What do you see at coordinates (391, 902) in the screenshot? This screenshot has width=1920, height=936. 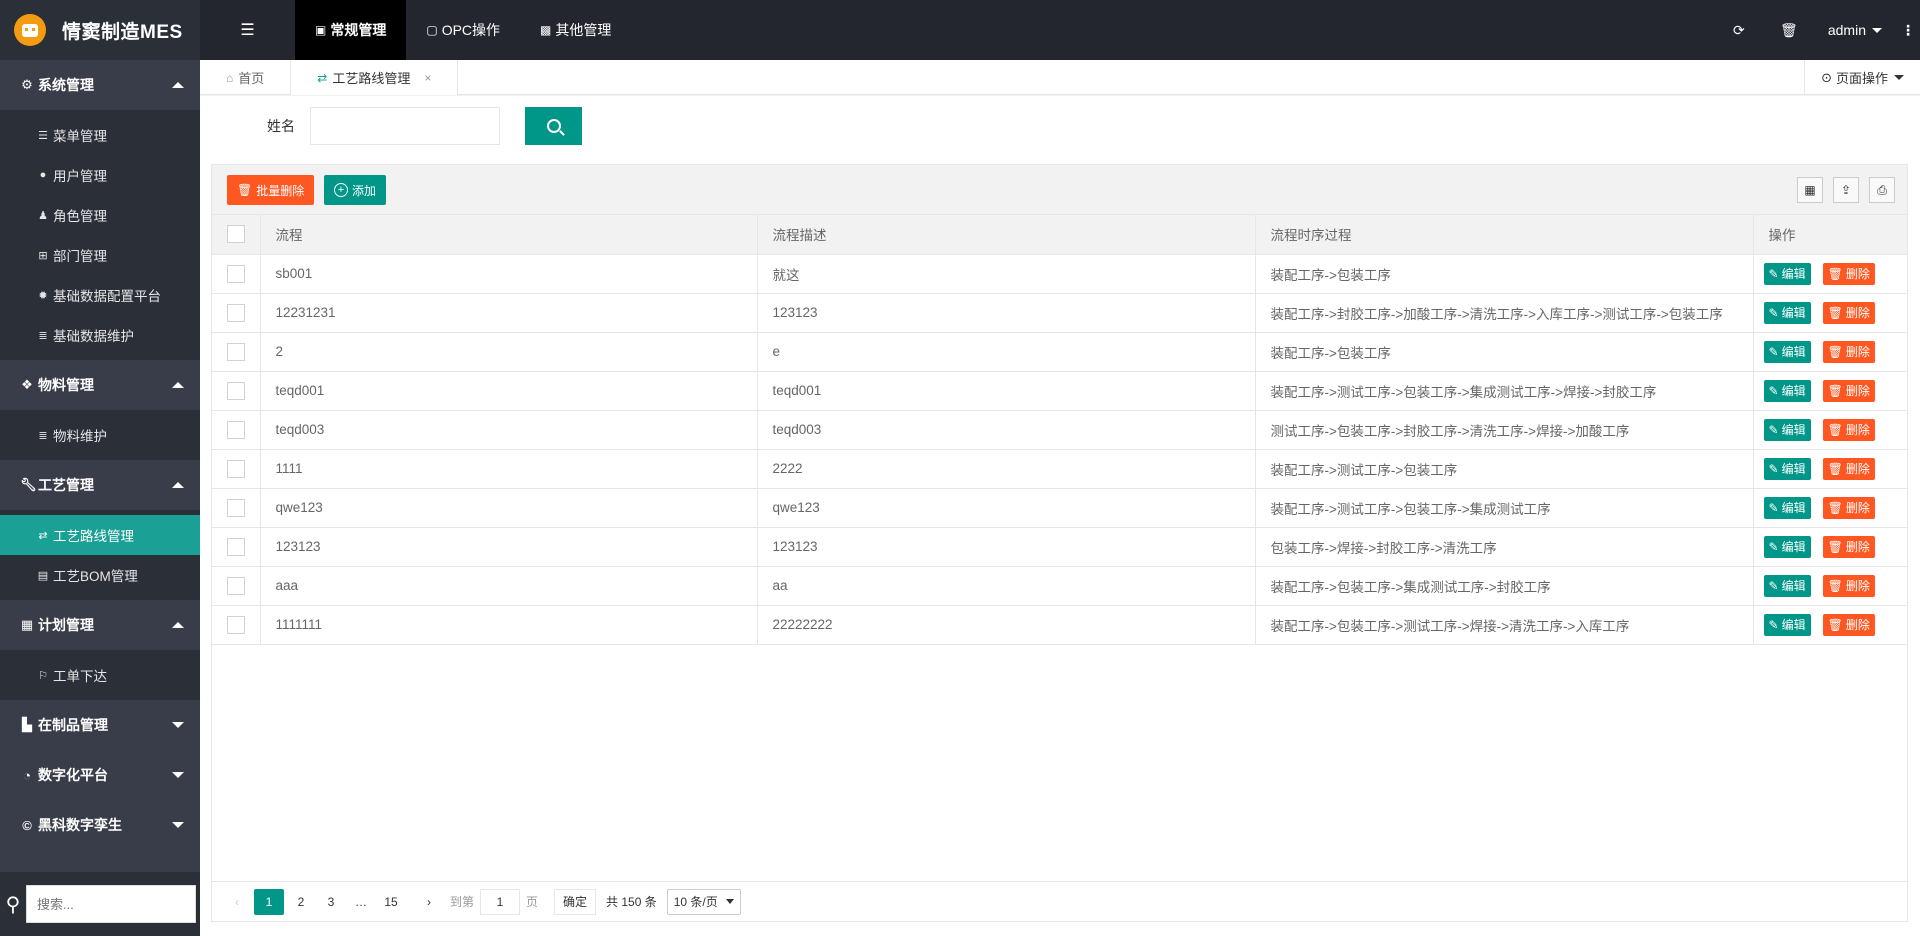 I see `page-last: 15` at bounding box center [391, 902].